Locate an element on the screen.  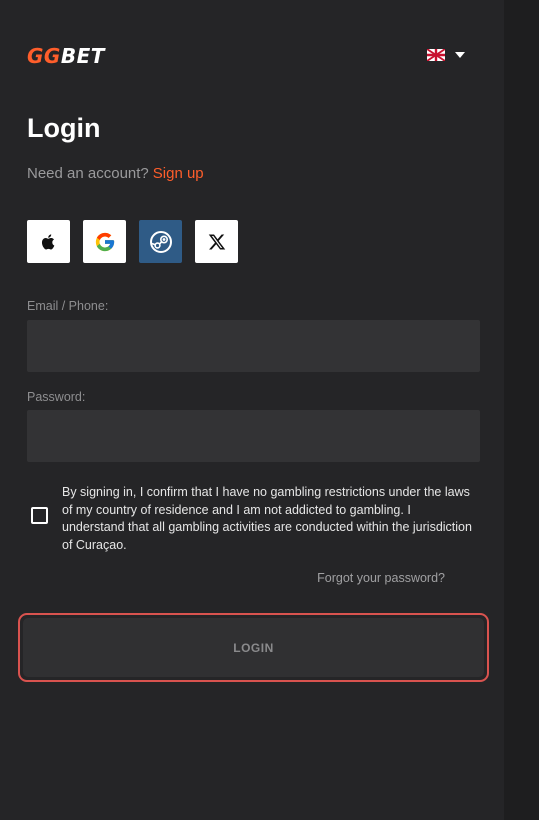
steam-icon is located at coordinates (160, 241).